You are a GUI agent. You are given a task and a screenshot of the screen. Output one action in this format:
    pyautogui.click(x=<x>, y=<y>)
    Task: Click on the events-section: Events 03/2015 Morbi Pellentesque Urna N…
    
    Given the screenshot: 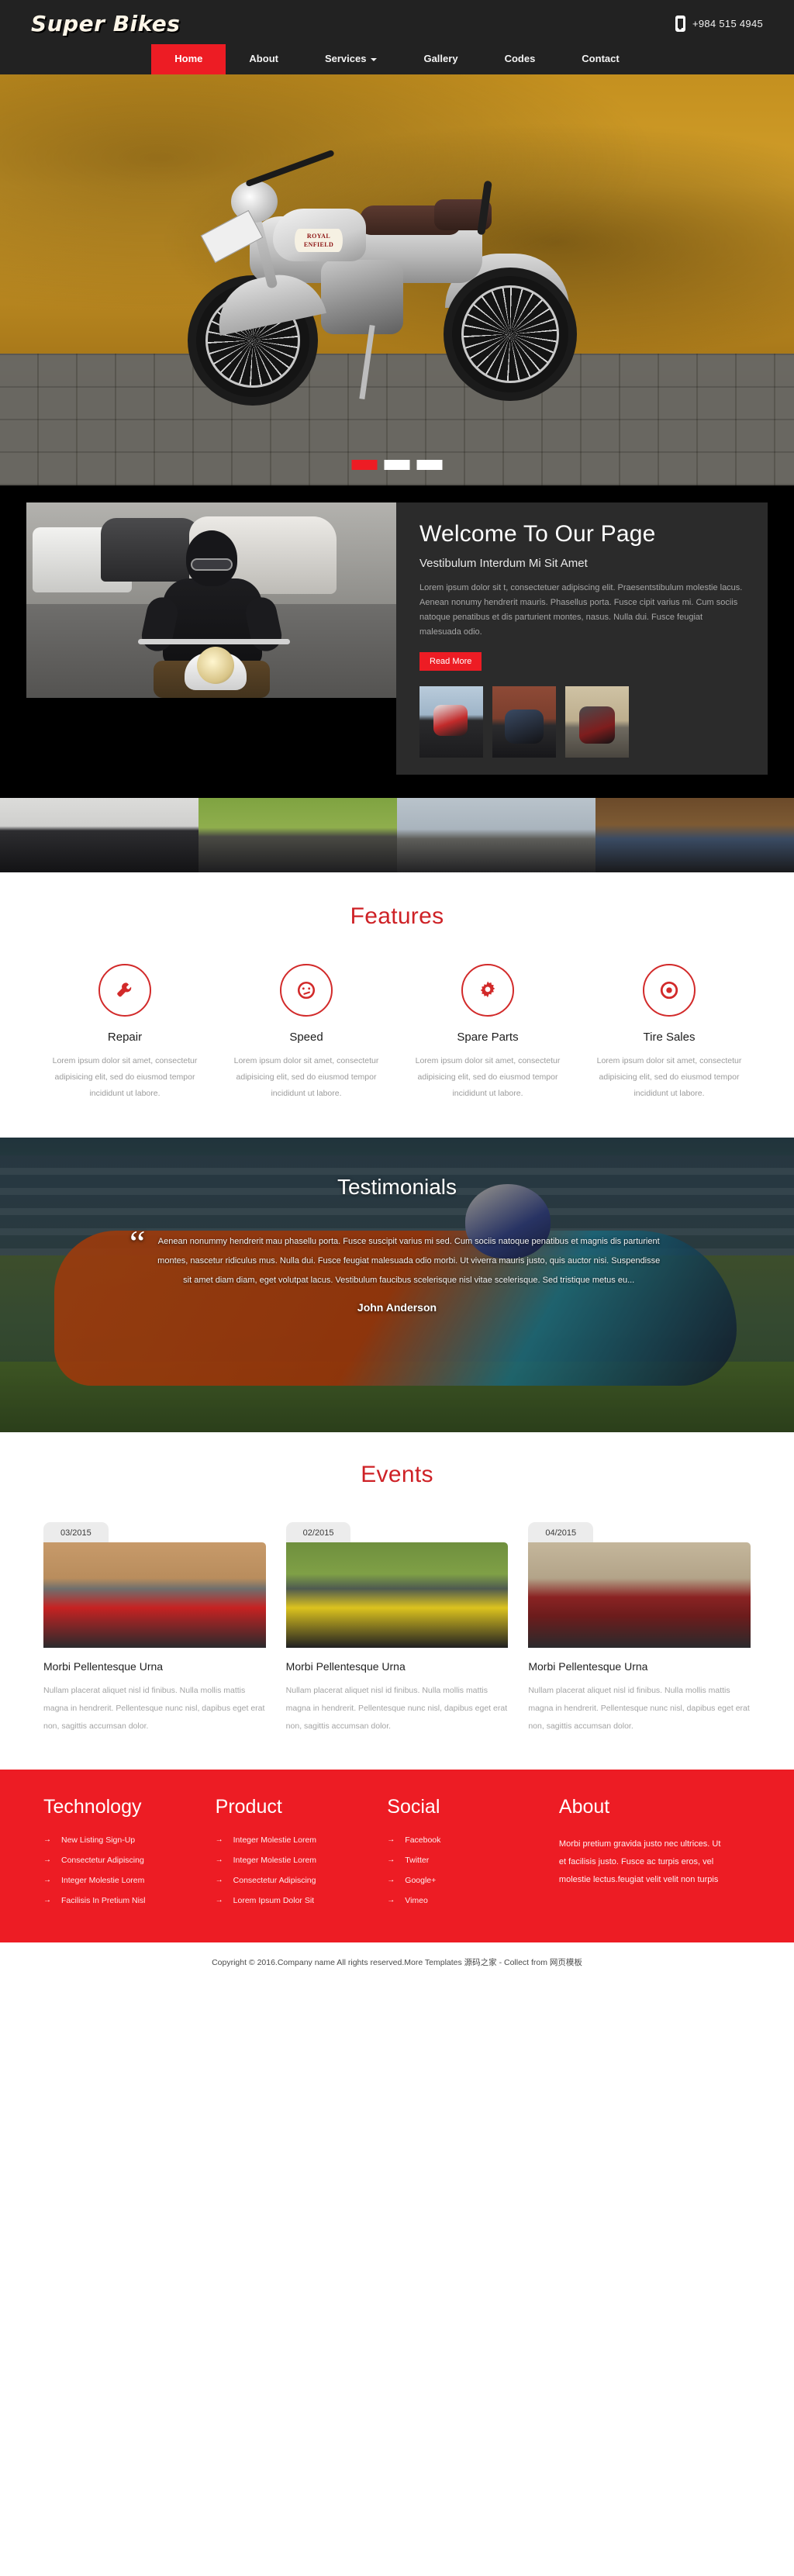 What is the action you would take?
    pyautogui.click(x=397, y=1601)
    